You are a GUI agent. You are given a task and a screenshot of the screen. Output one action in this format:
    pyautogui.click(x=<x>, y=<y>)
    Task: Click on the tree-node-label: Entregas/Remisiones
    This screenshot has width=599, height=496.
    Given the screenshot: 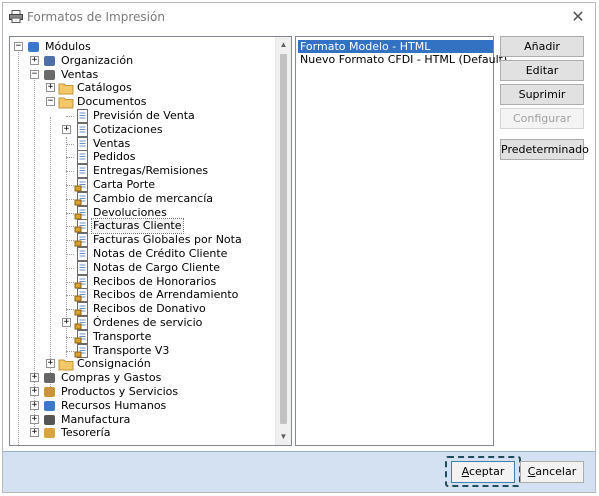 What is the action you would take?
    pyautogui.click(x=151, y=170)
    